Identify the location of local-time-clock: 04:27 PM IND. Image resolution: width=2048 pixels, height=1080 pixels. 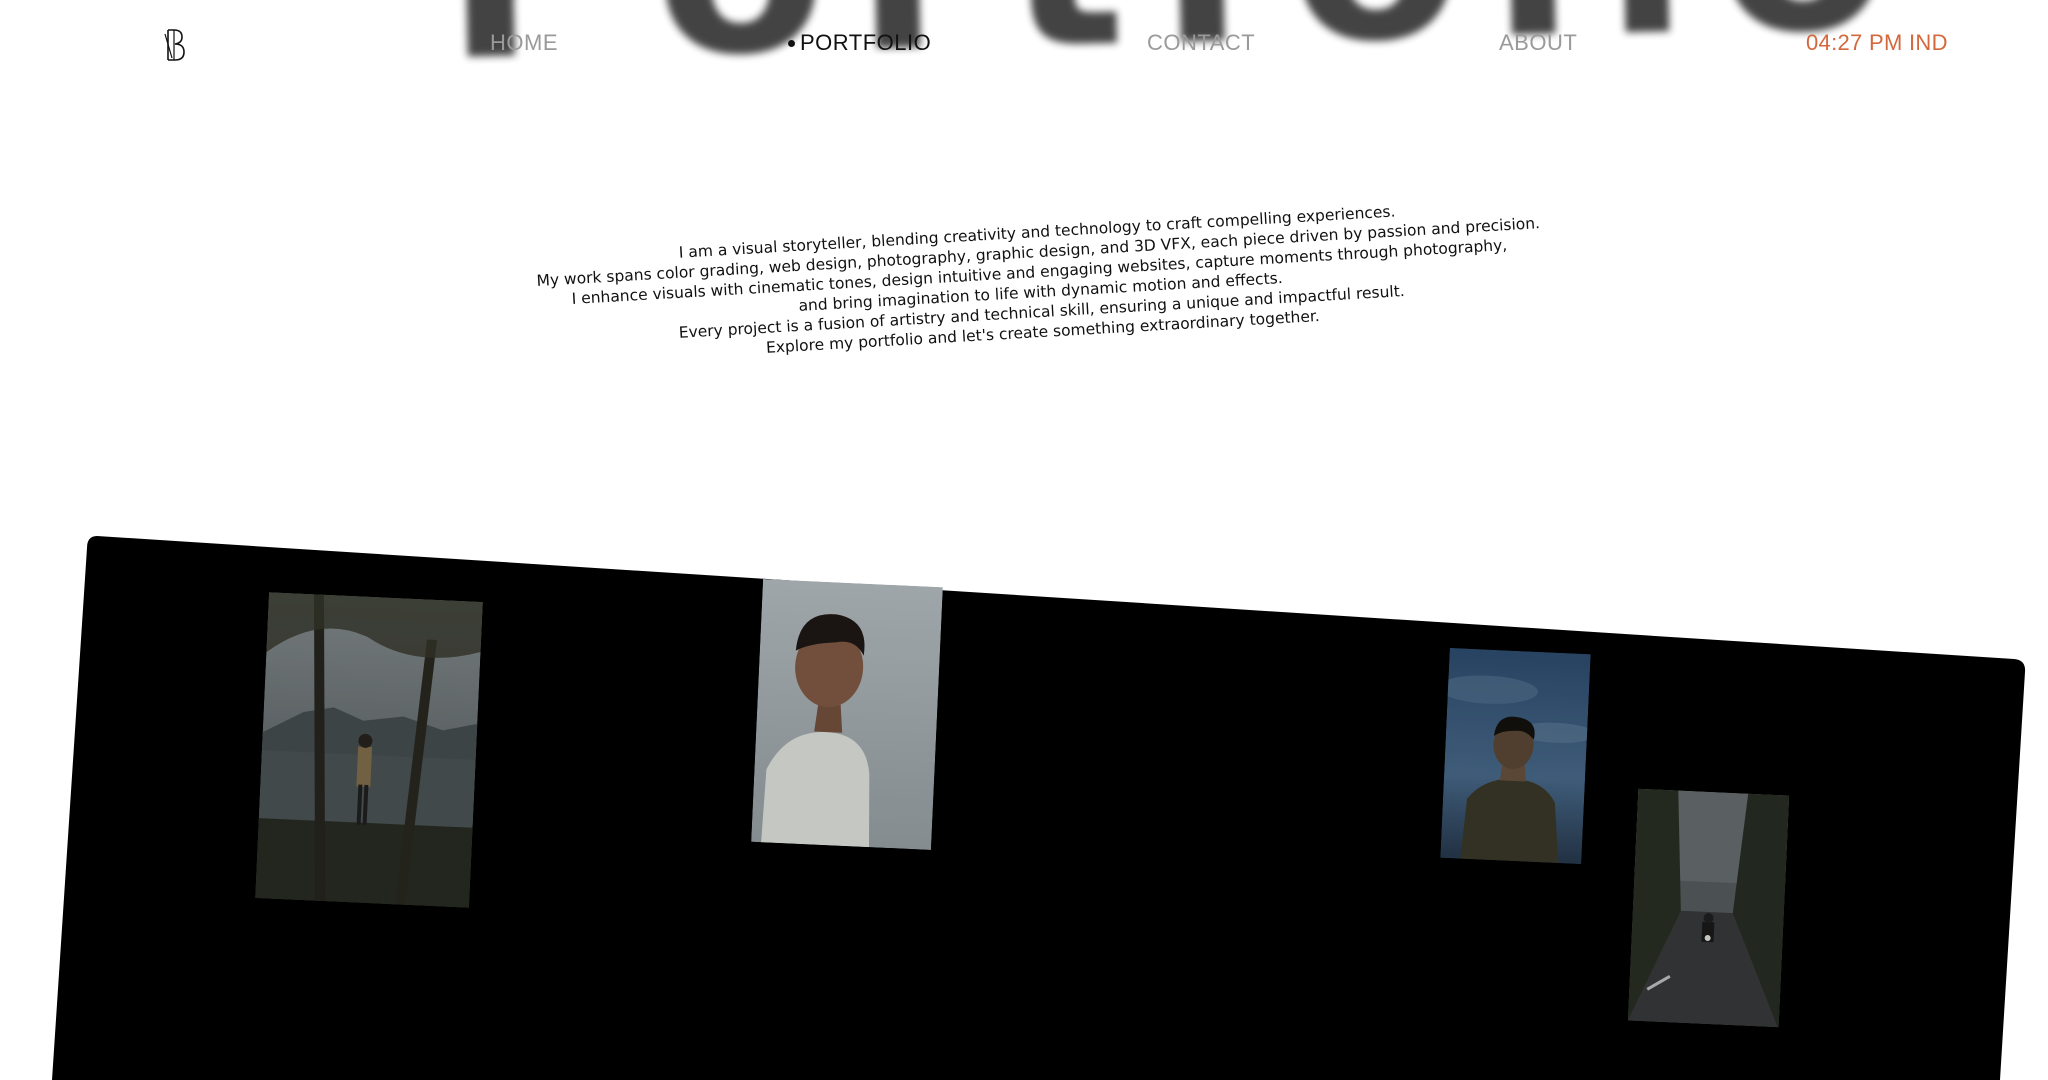
(1877, 42).